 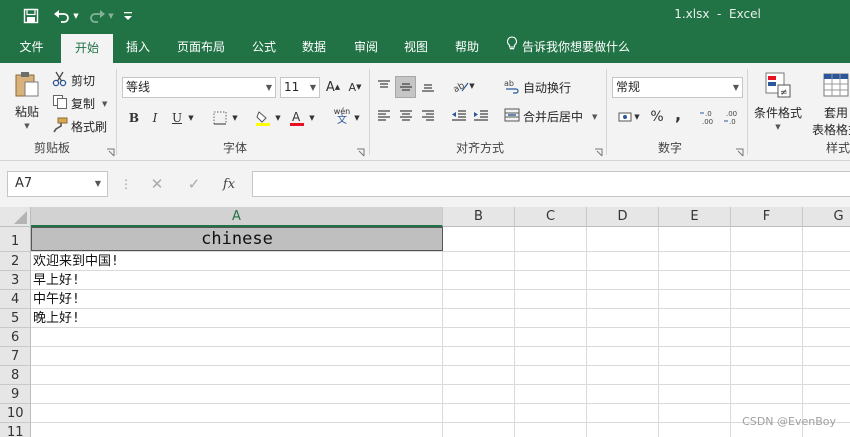 What do you see at coordinates (333, 87) in the screenshot?
I see `grow-font-icon: A ▲` at bounding box center [333, 87].